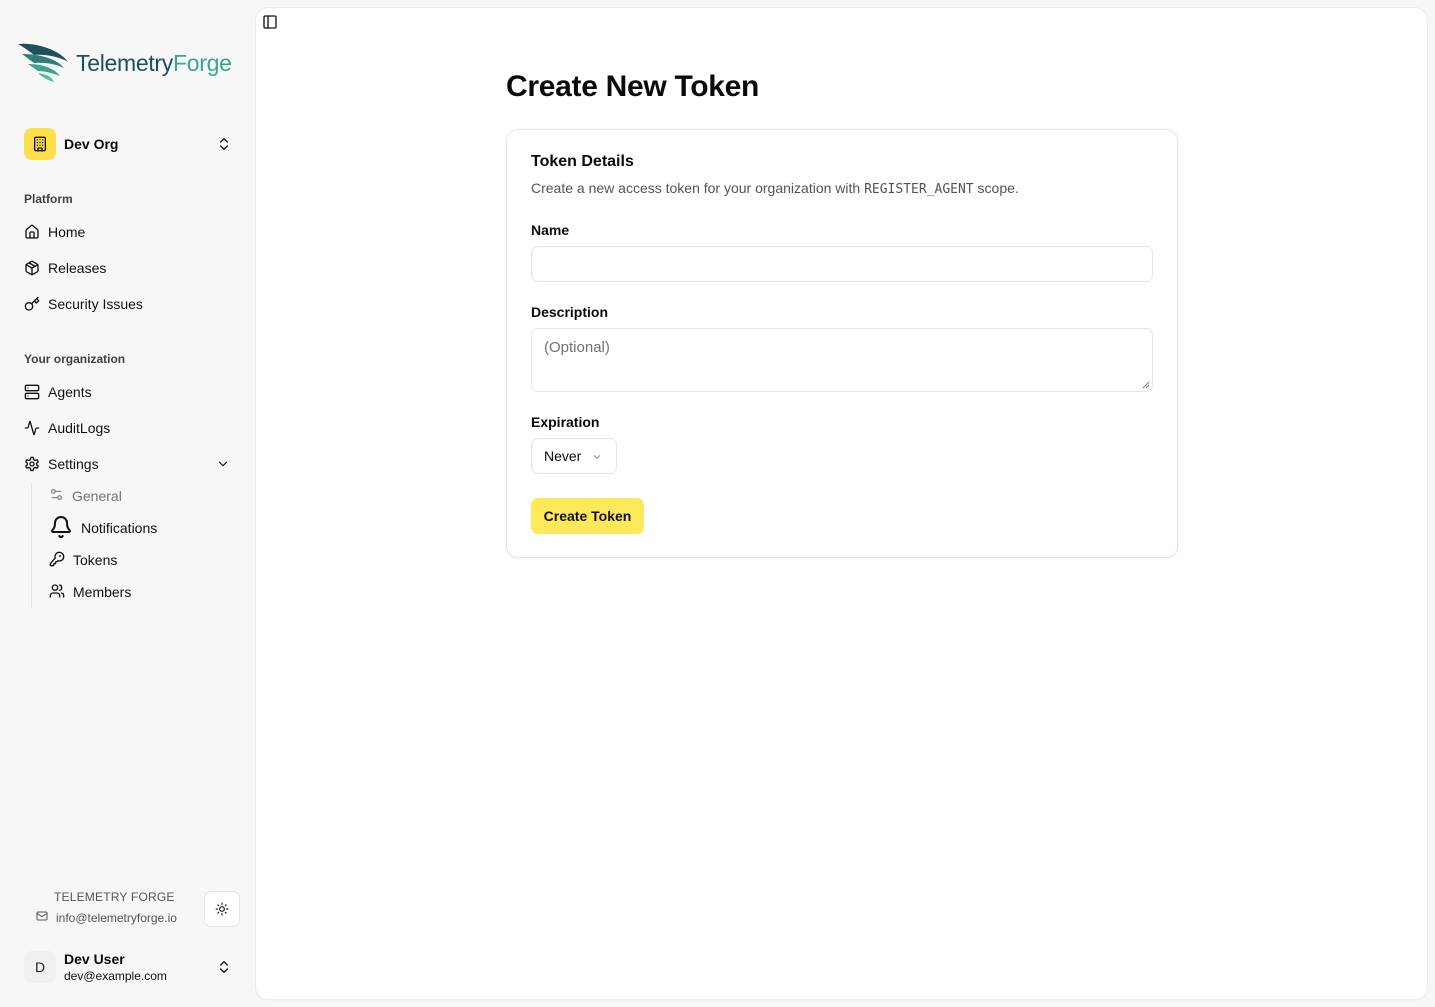 Image resolution: width=1435 pixels, height=1007 pixels. I want to click on sidebar-subitem-label: Notifications, so click(119, 528).